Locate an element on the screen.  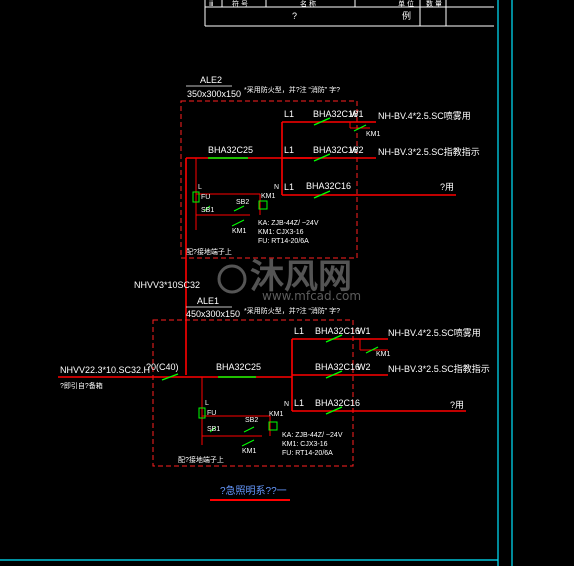
panel2-ctrl-sb1: SB1 is located at coordinates (213, 429).